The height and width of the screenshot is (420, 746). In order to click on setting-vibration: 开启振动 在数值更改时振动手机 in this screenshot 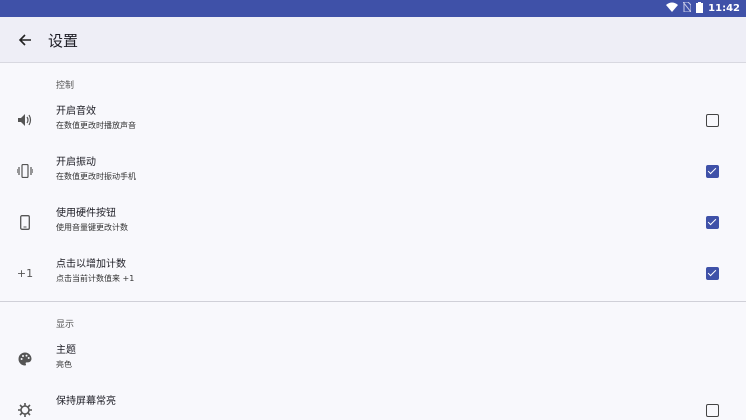, I will do `click(373, 173)`.